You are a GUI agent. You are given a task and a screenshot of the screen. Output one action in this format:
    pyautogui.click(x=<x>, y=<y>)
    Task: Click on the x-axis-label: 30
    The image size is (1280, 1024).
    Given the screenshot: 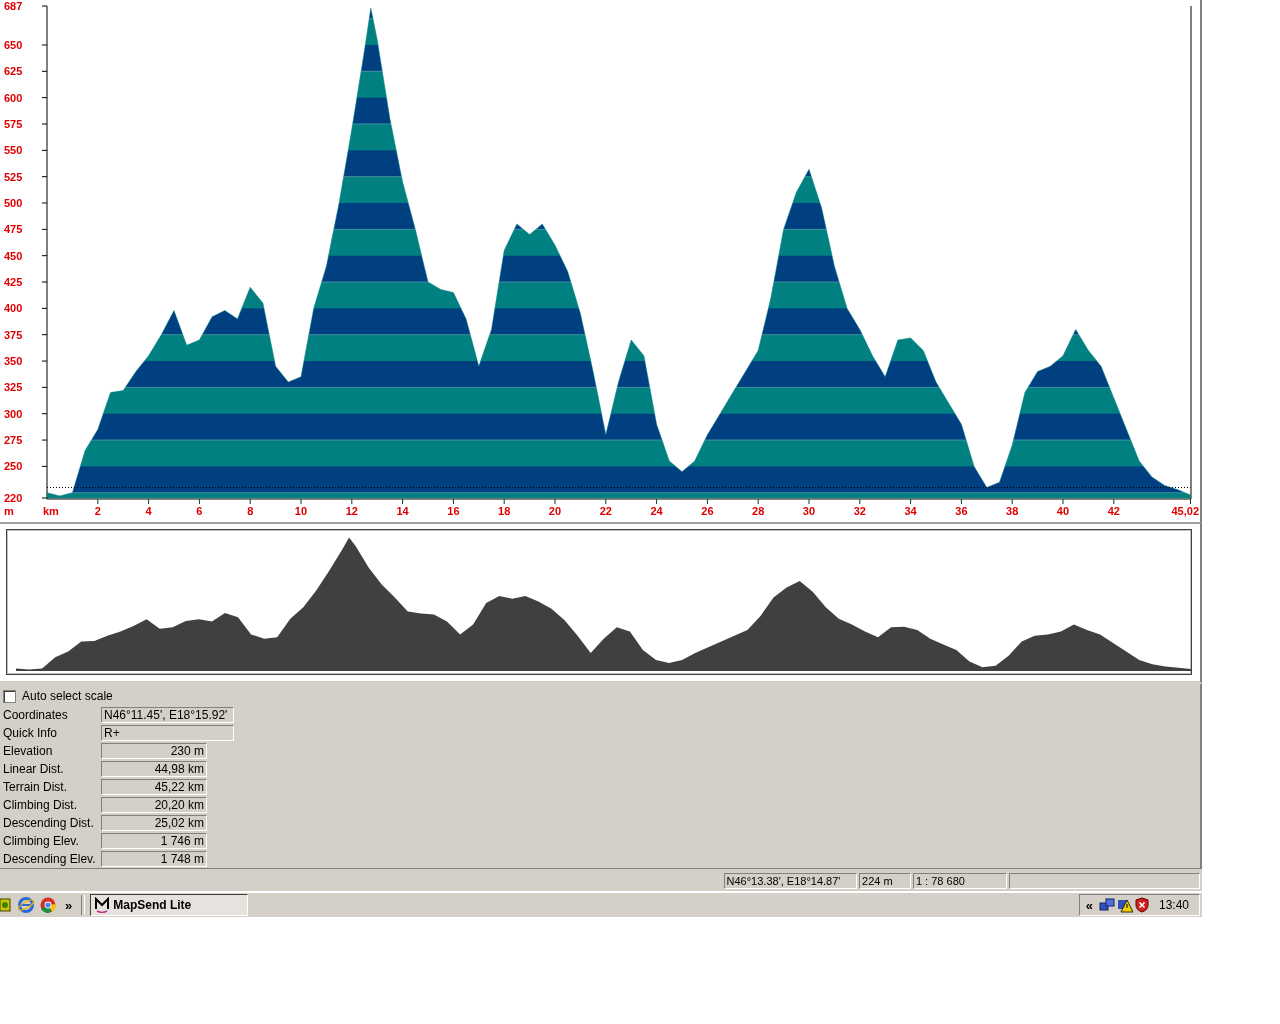 What is the action you would take?
    pyautogui.click(x=809, y=511)
    